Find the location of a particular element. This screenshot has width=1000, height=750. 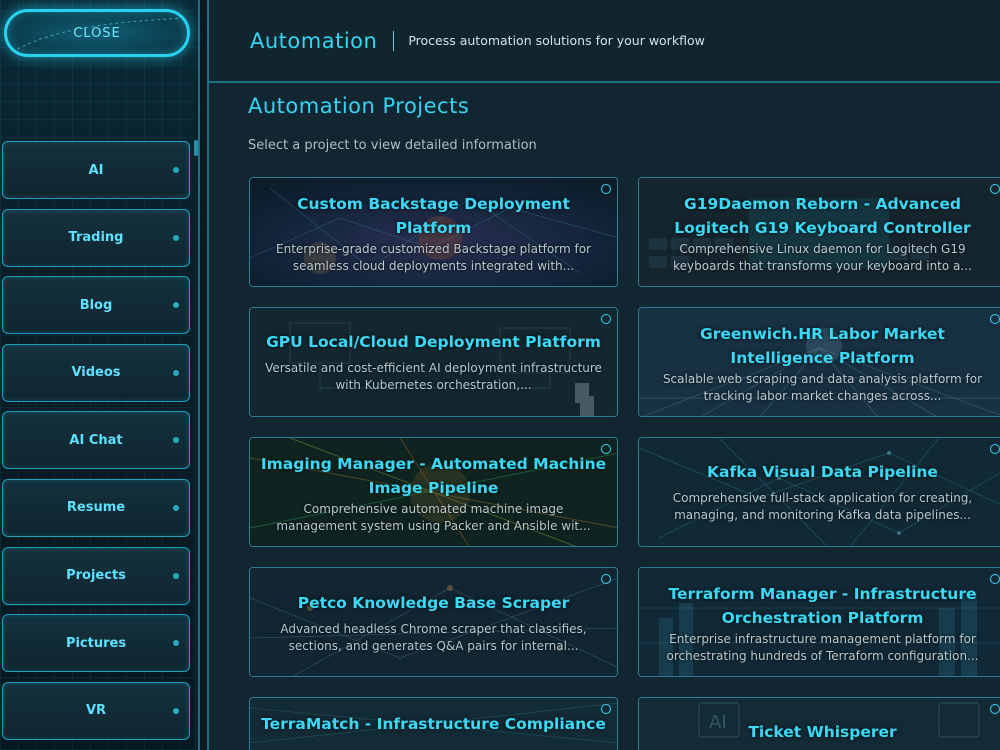

sidebar-item-ai-chat: AI Chat is located at coordinates (96, 440).